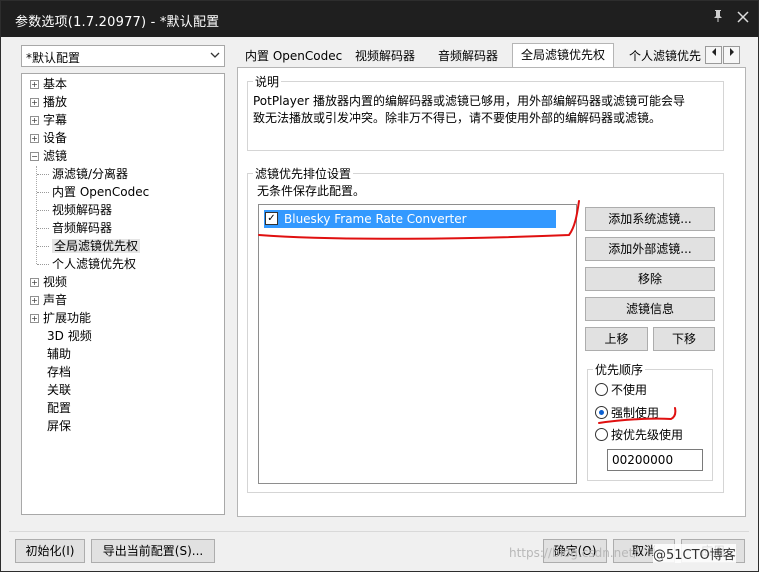  What do you see at coordinates (650, 309) in the screenshot?
I see `filter-info-button: 滤镜信息` at bounding box center [650, 309].